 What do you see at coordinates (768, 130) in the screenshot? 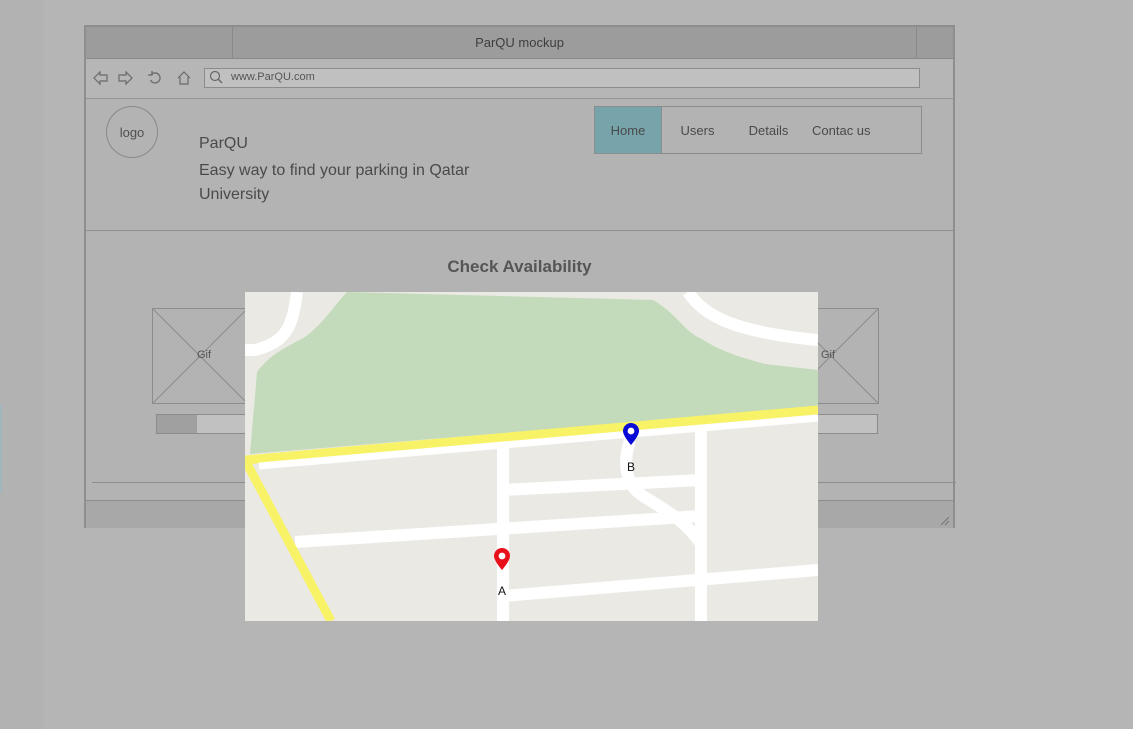
I see `menu-item-details: Details` at bounding box center [768, 130].